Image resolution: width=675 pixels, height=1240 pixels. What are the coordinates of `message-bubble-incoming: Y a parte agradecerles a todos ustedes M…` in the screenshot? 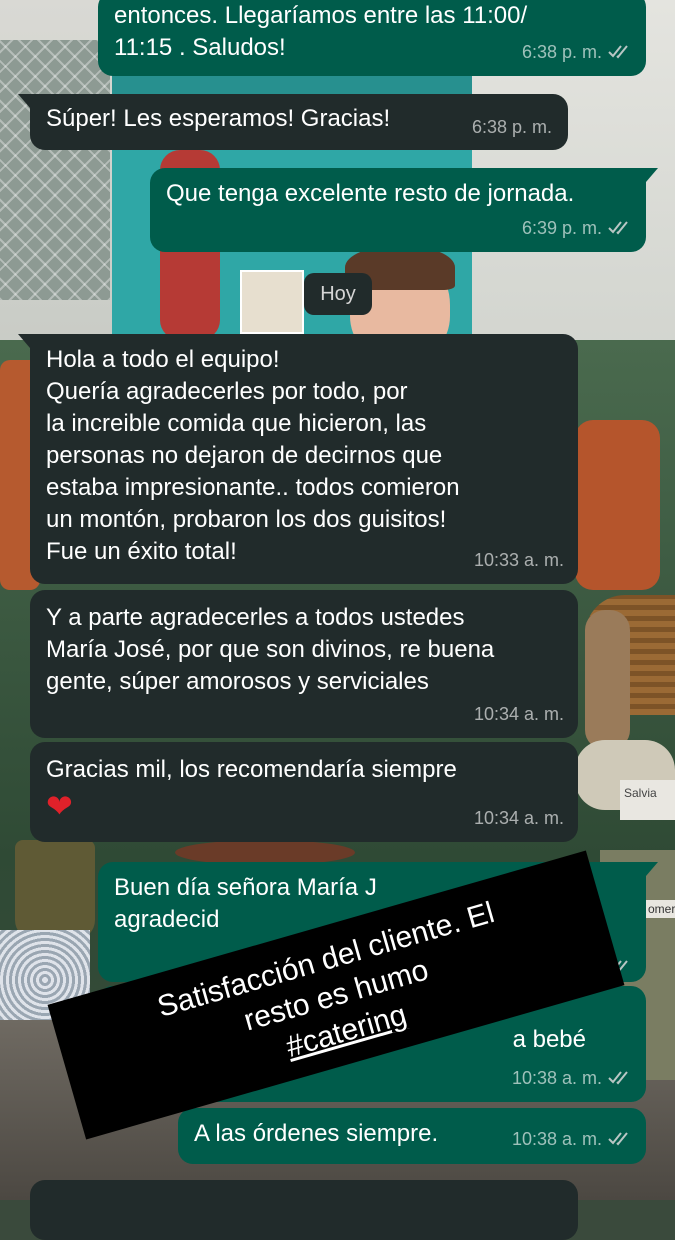 It's located at (304, 664).